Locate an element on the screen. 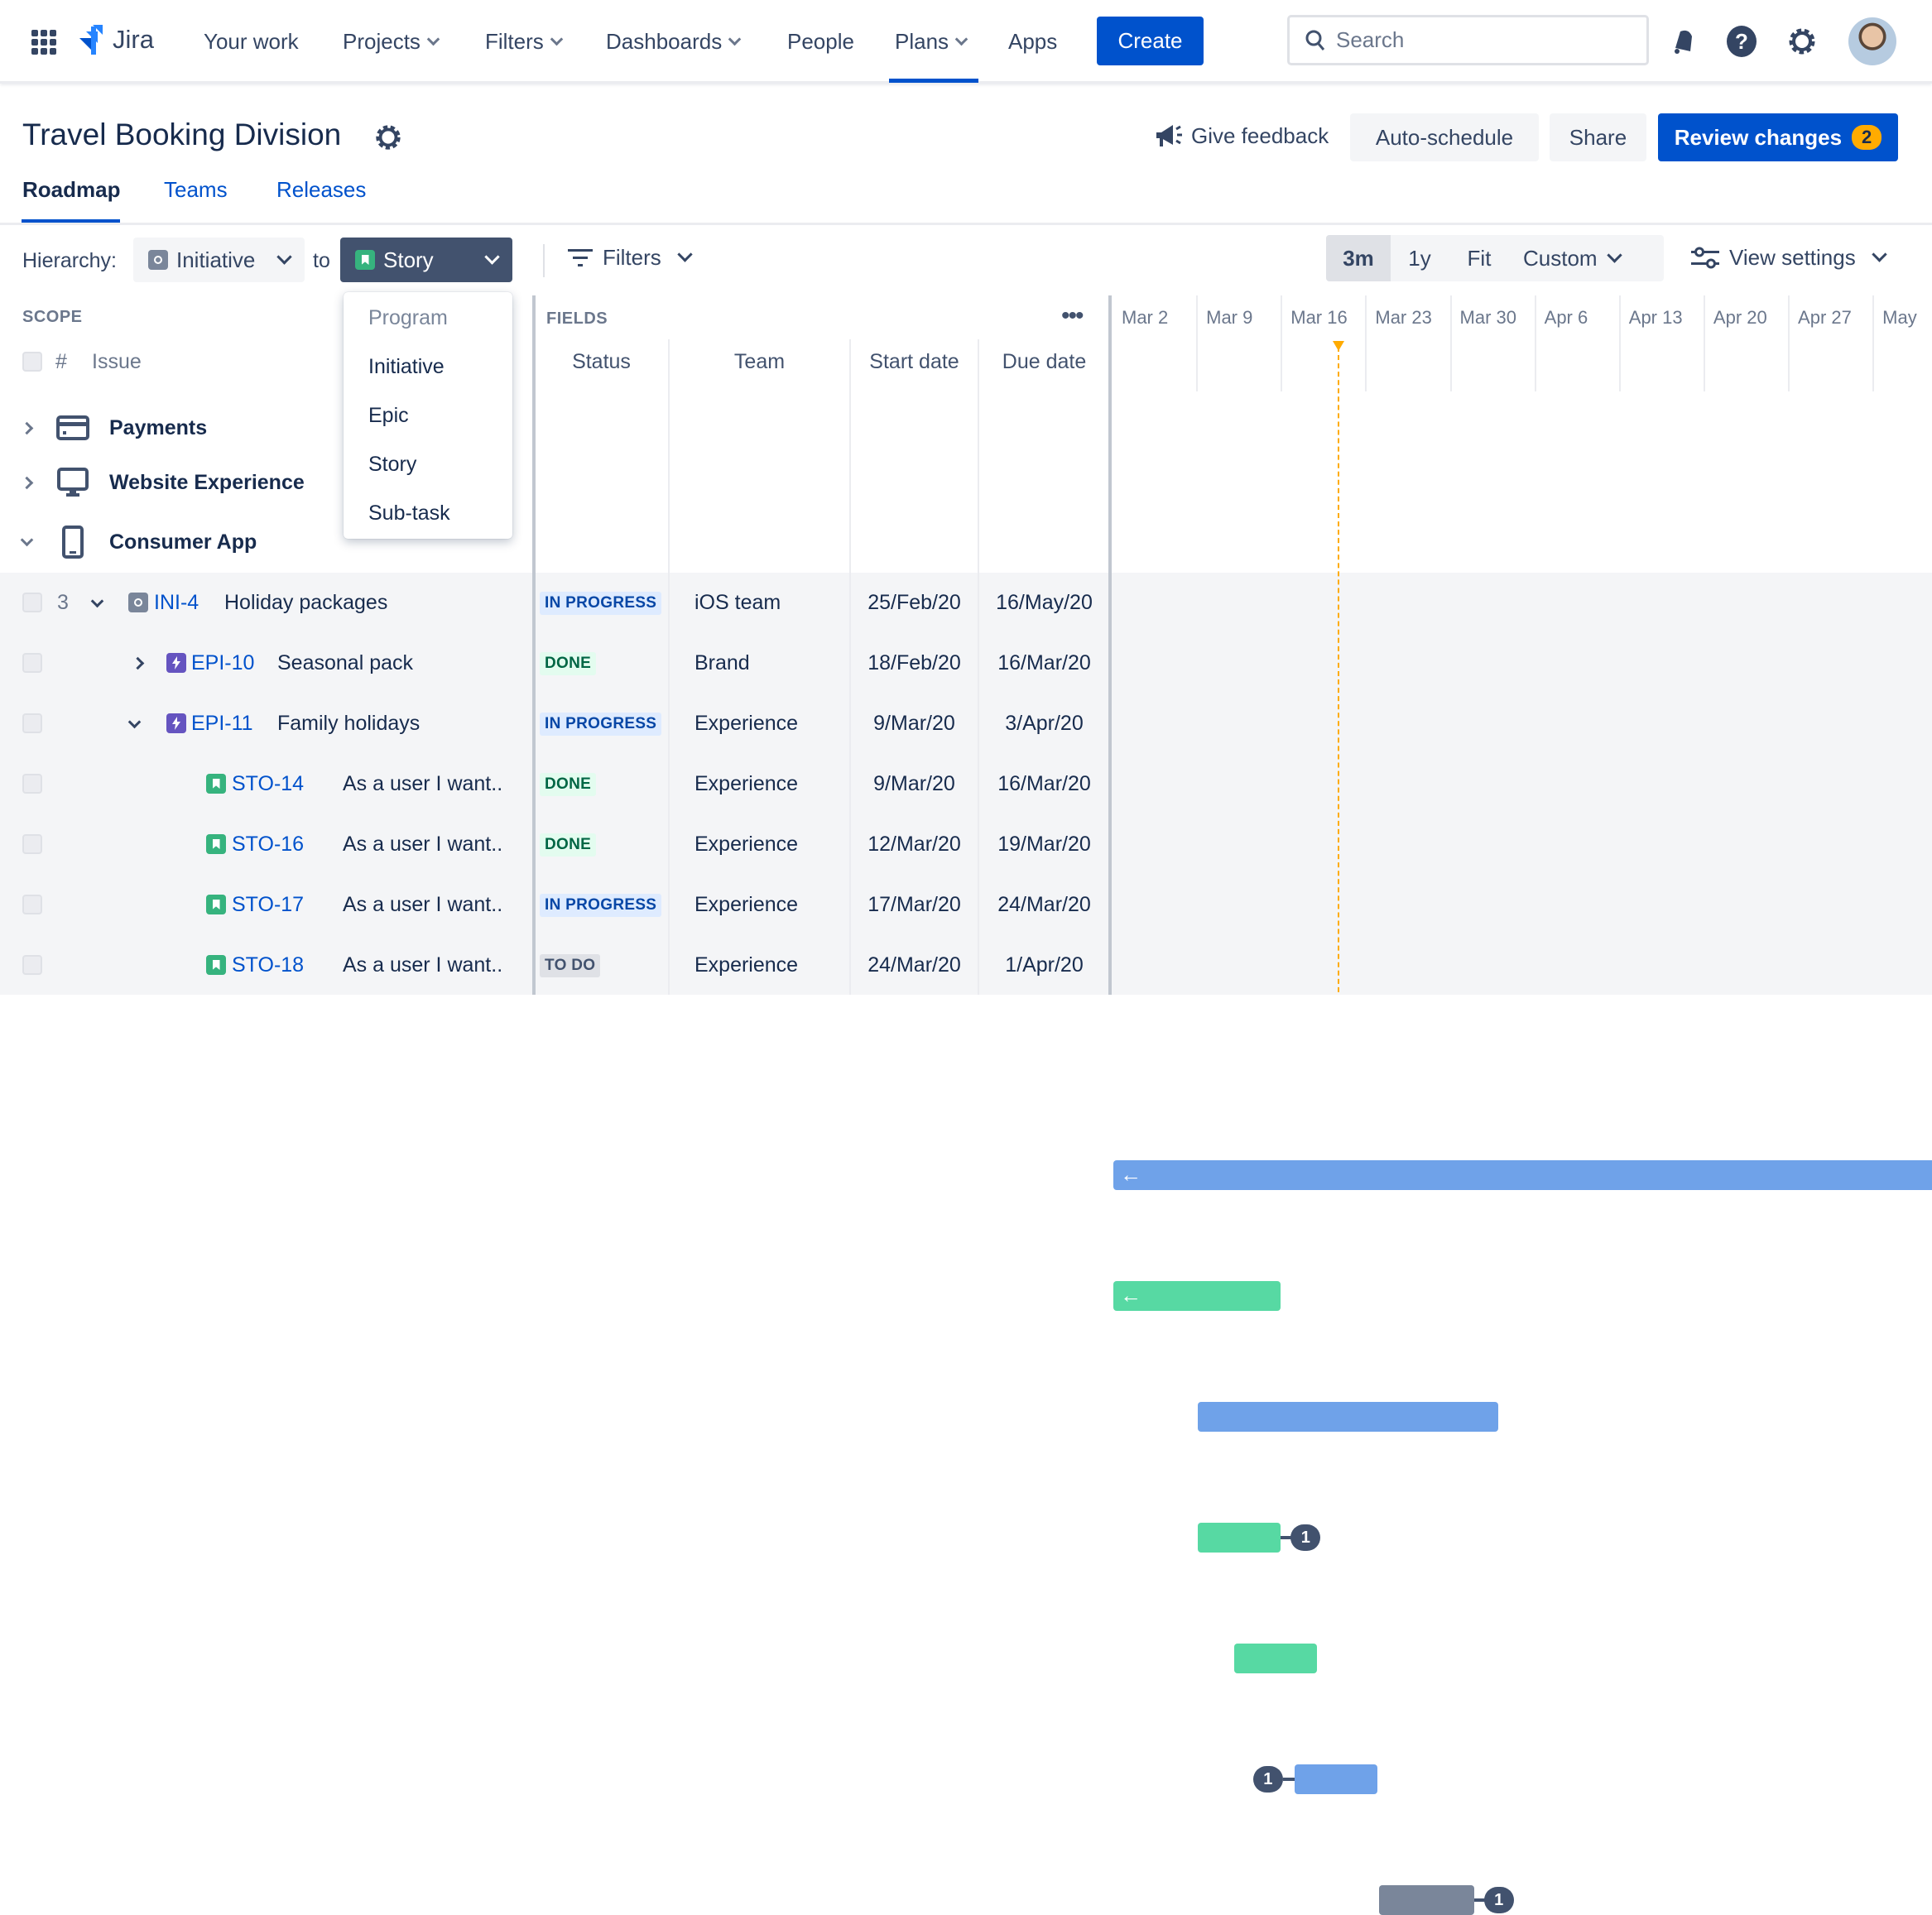 The image size is (1932, 1915). hierarchy-from-value: Initiative is located at coordinates (216, 259).